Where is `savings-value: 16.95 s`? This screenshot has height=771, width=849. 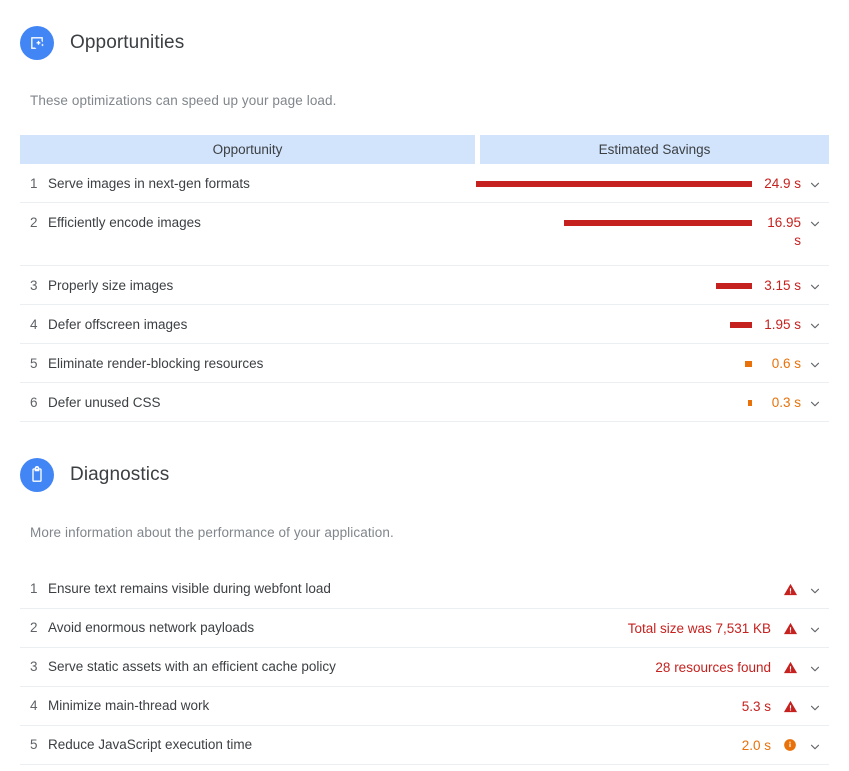
savings-value: 16.95 s is located at coordinates (784, 231).